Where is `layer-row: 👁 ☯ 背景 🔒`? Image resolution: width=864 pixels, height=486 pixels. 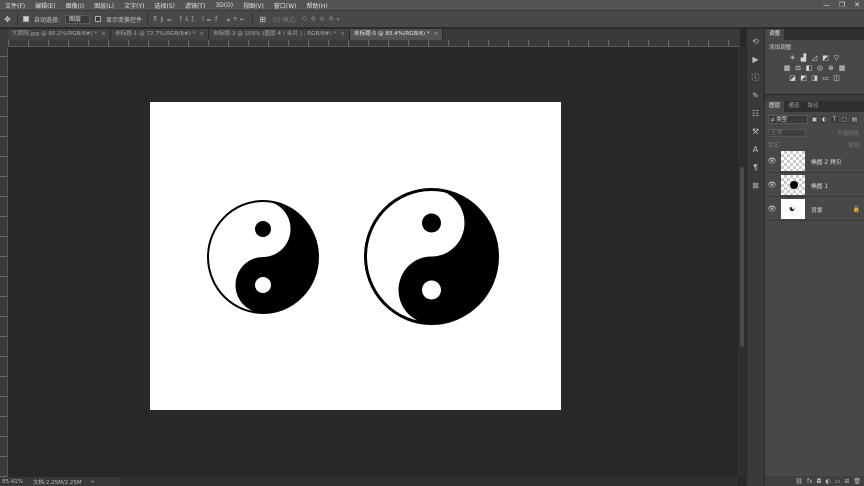
layer-row: 👁 ☯ 背景 🔒 is located at coordinates (814, 209).